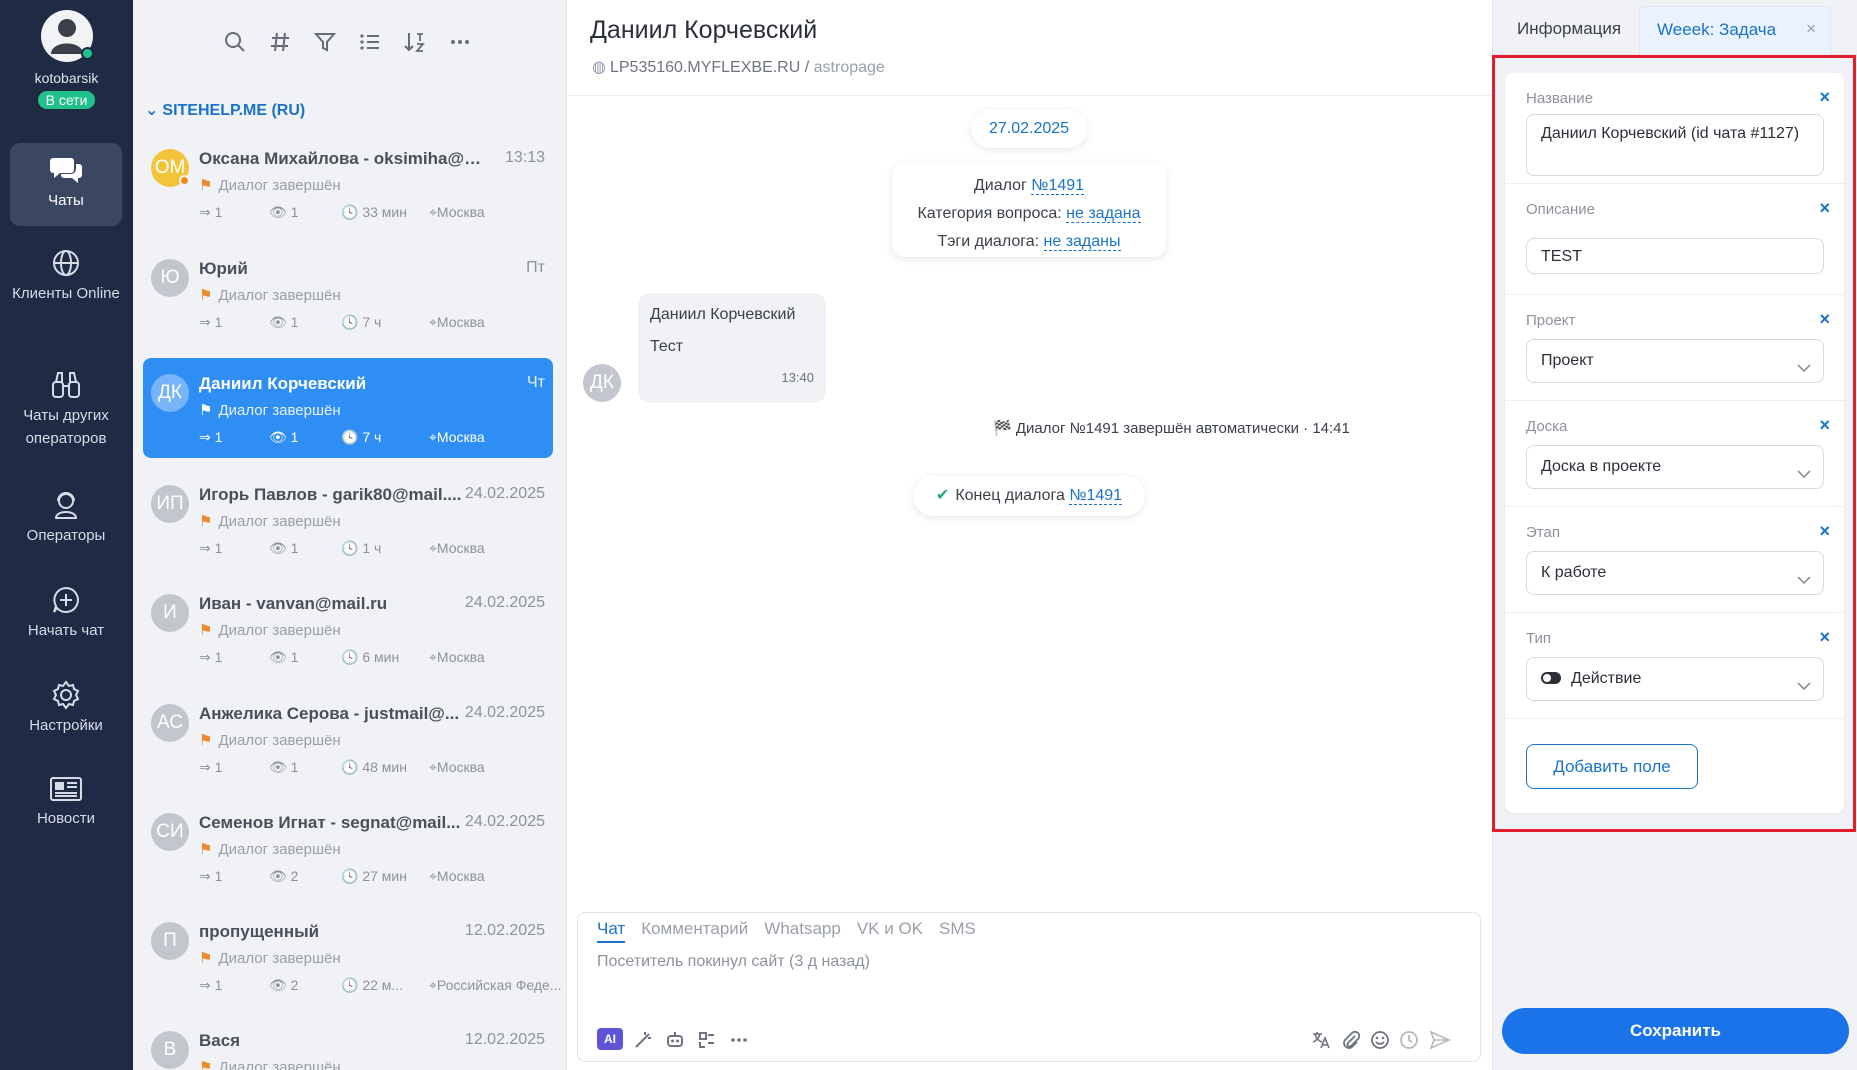 The image size is (1857, 1070). I want to click on board-select: Доска в проекте, so click(1675, 467).